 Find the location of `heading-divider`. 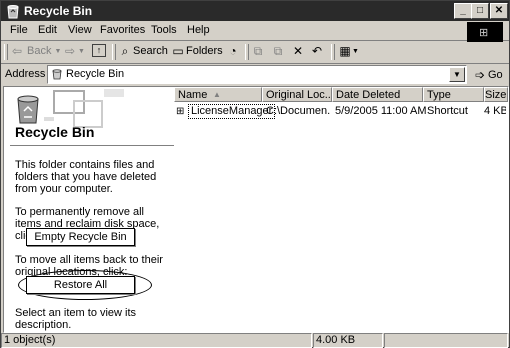

heading-divider is located at coordinates (92, 145).